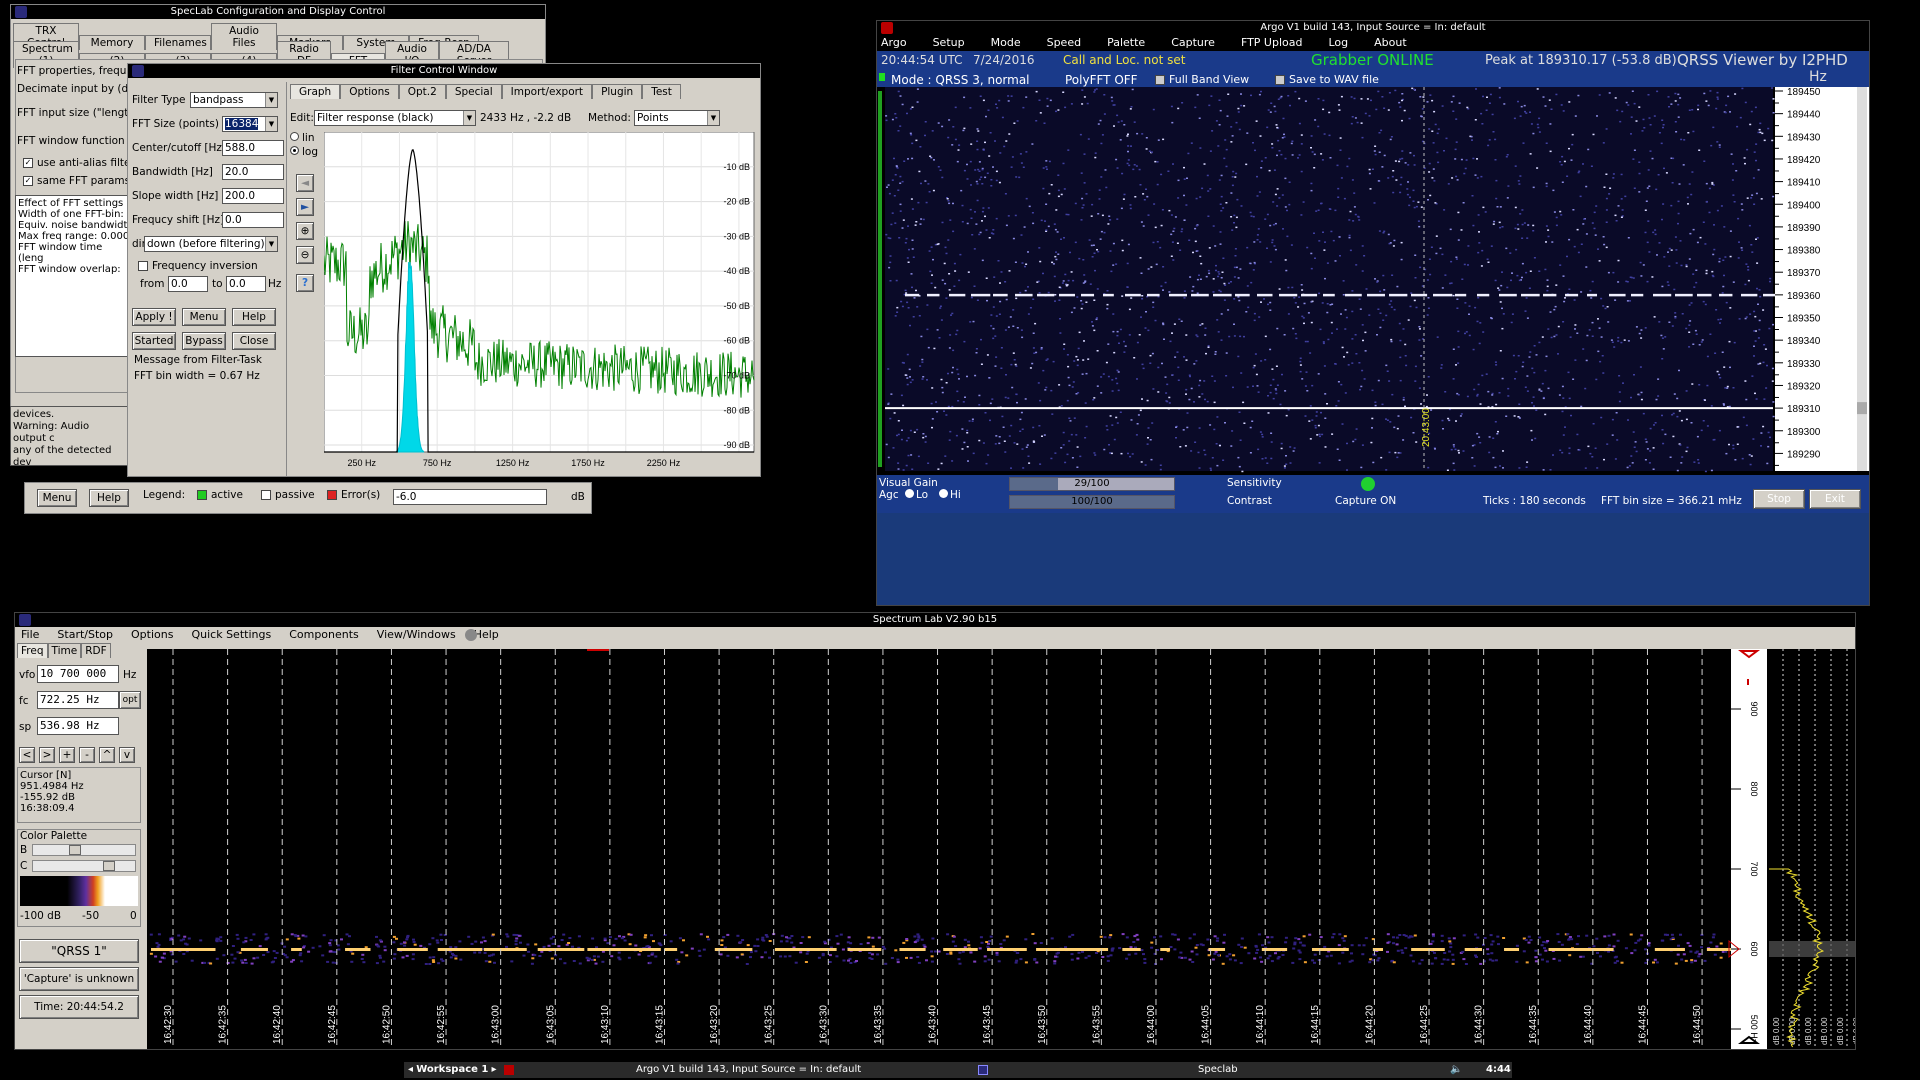 Image resolution: width=1920 pixels, height=1080 pixels. I want to click on effect-line: Effect of FFT settings, so click(71, 203).